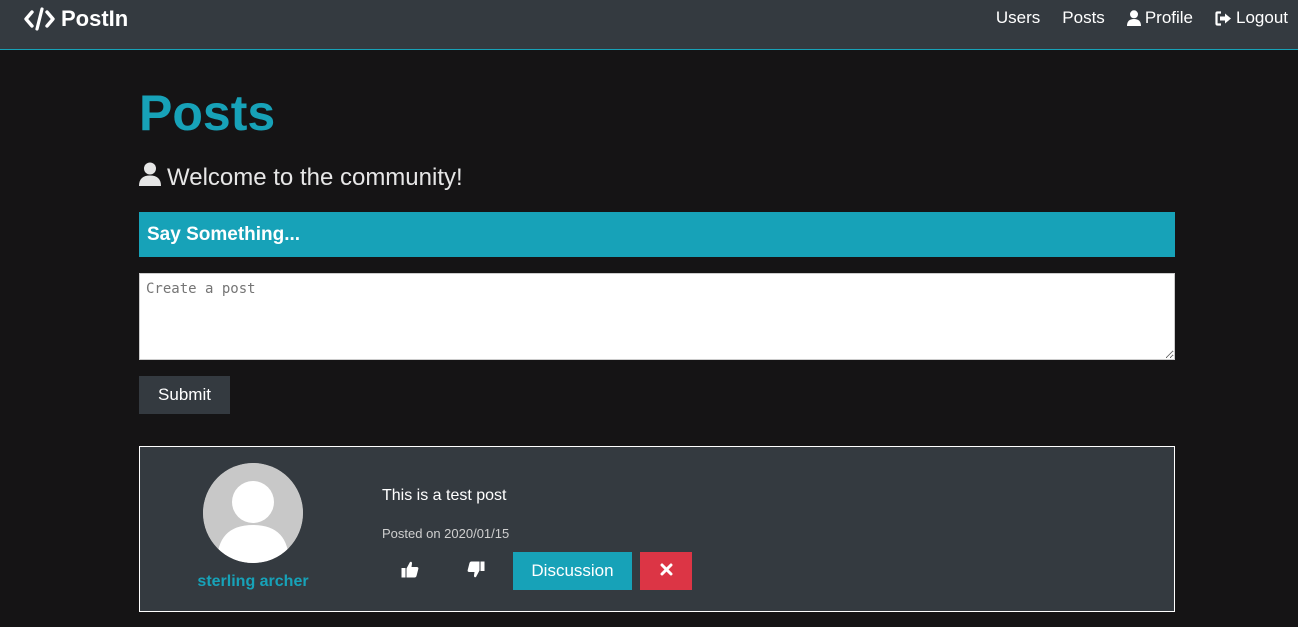 This screenshot has width=1298, height=627. I want to click on like-button, so click(410, 571).